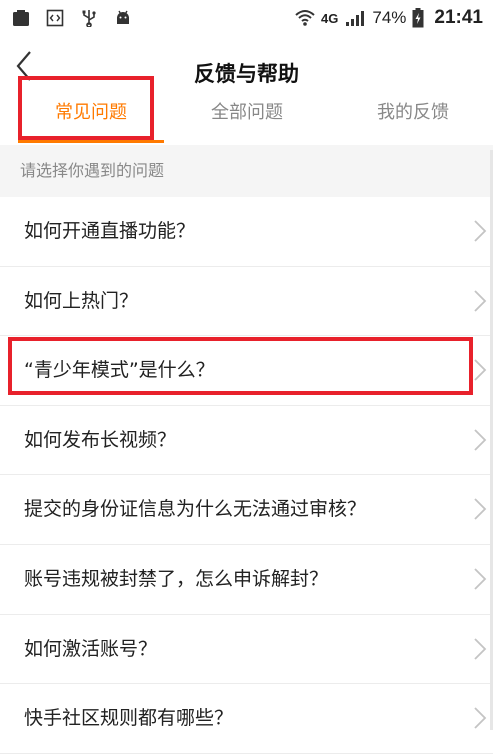 The height and width of the screenshot is (754, 493). I want to click on faq-item-label: 提交的身份证信息为什么无法通过审核？, so click(195, 509).